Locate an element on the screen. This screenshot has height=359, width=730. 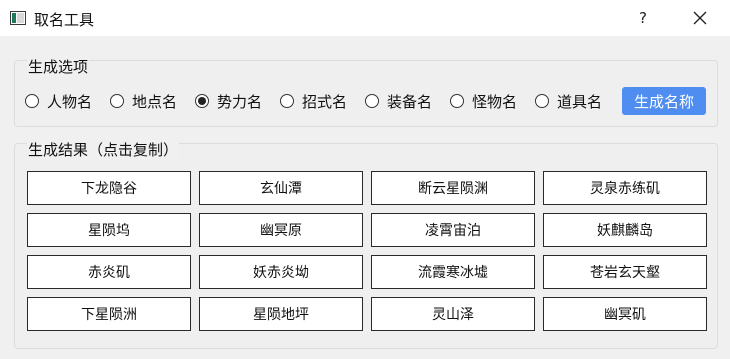
name-result-button: 流霞寒冰墟 is located at coordinates (453, 272).